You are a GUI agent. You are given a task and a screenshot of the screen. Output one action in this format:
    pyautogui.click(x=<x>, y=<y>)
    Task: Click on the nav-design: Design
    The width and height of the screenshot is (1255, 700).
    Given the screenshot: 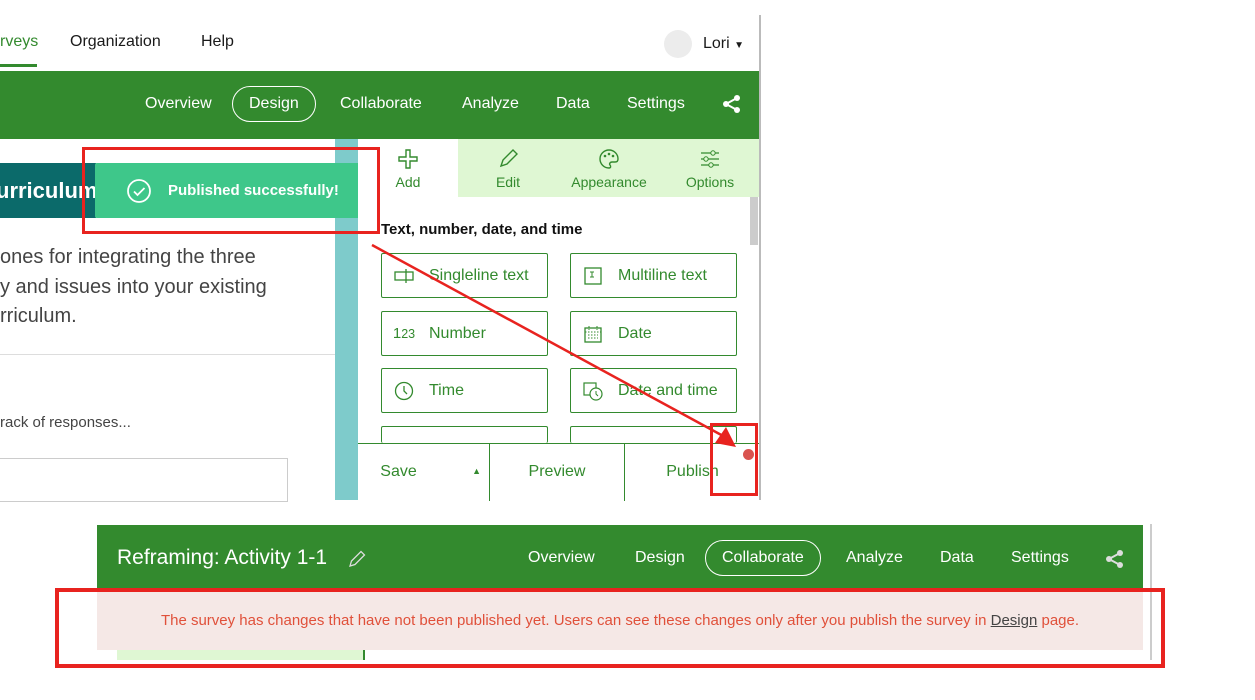 What is the action you would take?
    pyautogui.click(x=660, y=558)
    